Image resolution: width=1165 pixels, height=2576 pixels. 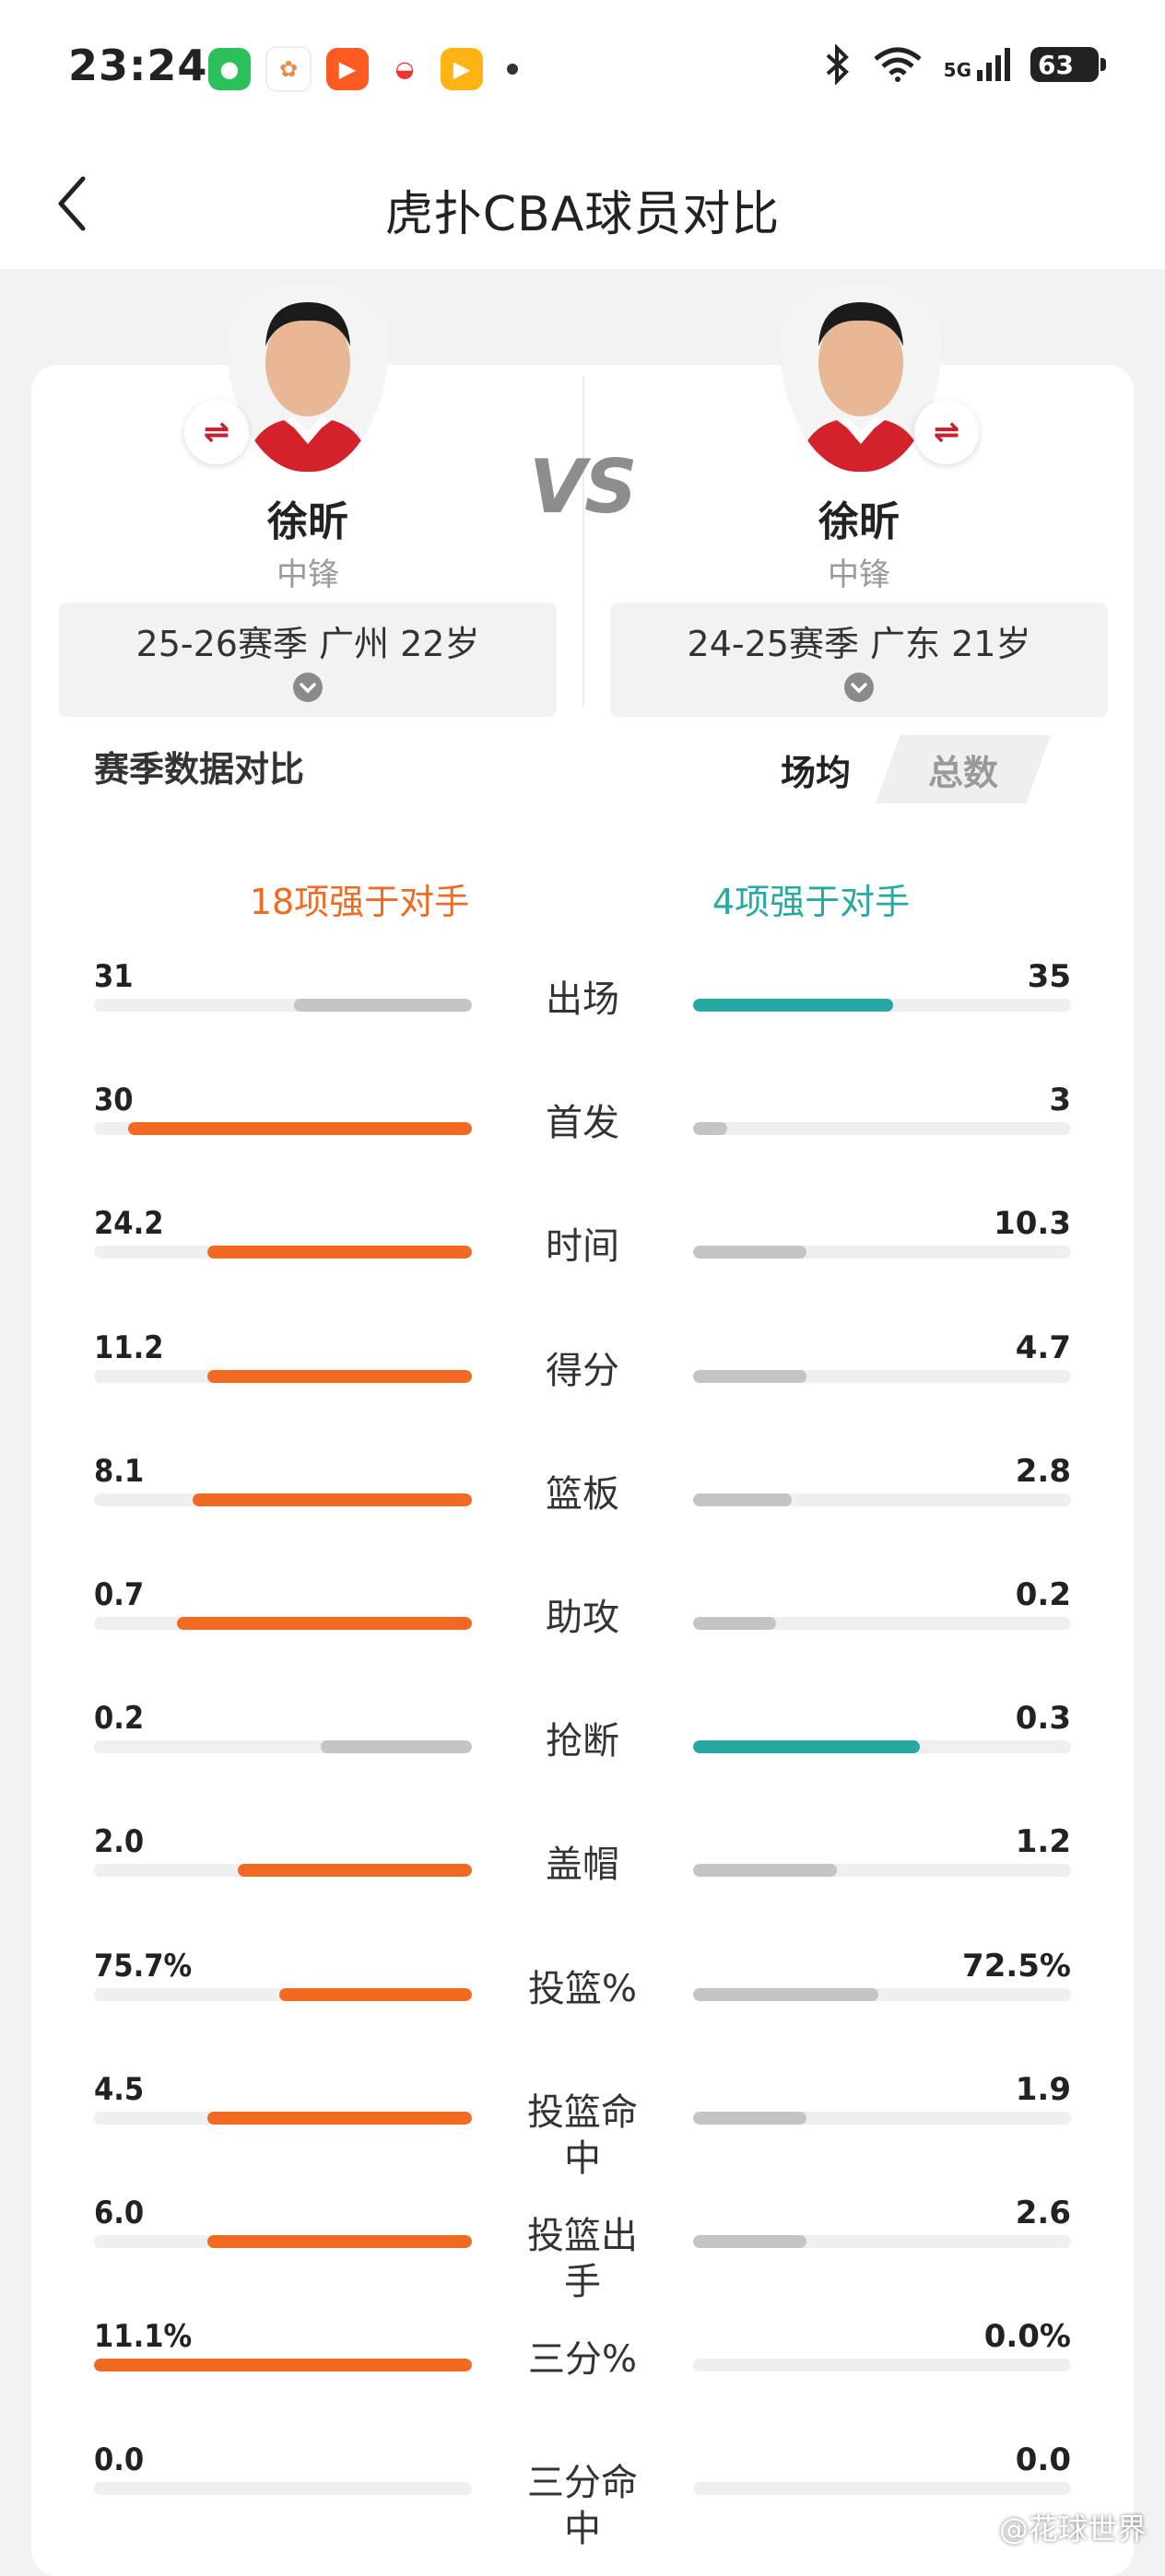 I want to click on right-swap-player-button: ⇌, so click(x=946, y=432).